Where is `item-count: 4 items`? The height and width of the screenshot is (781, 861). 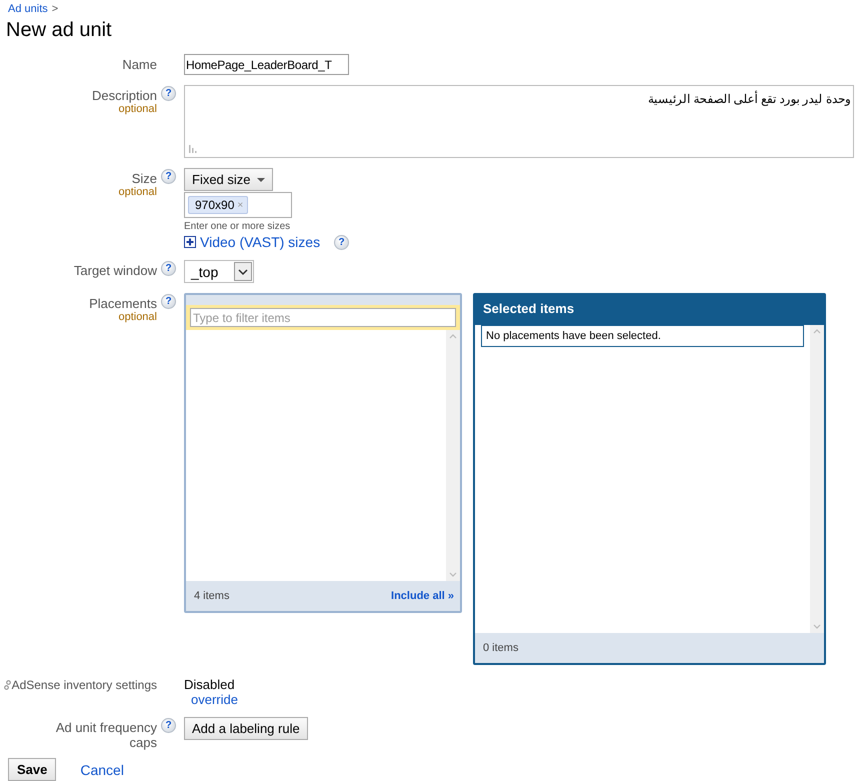 item-count: 4 items is located at coordinates (212, 596).